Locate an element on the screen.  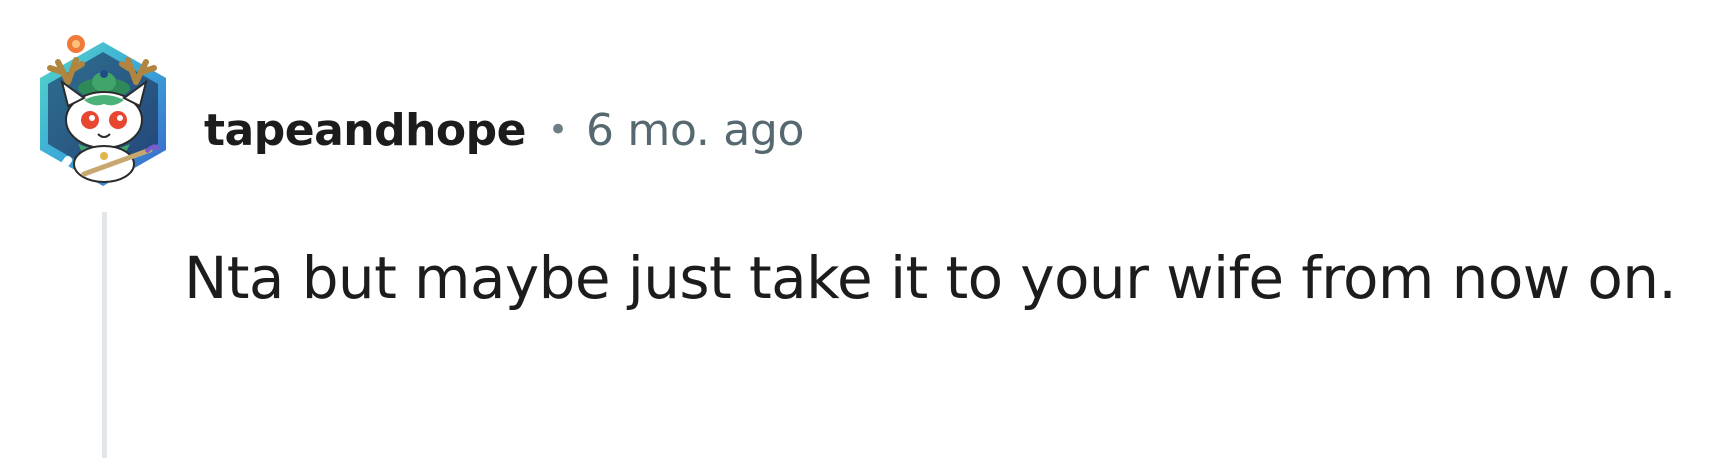
timestamp-link: 6 mo. ago is located at coordinates (695, 130).